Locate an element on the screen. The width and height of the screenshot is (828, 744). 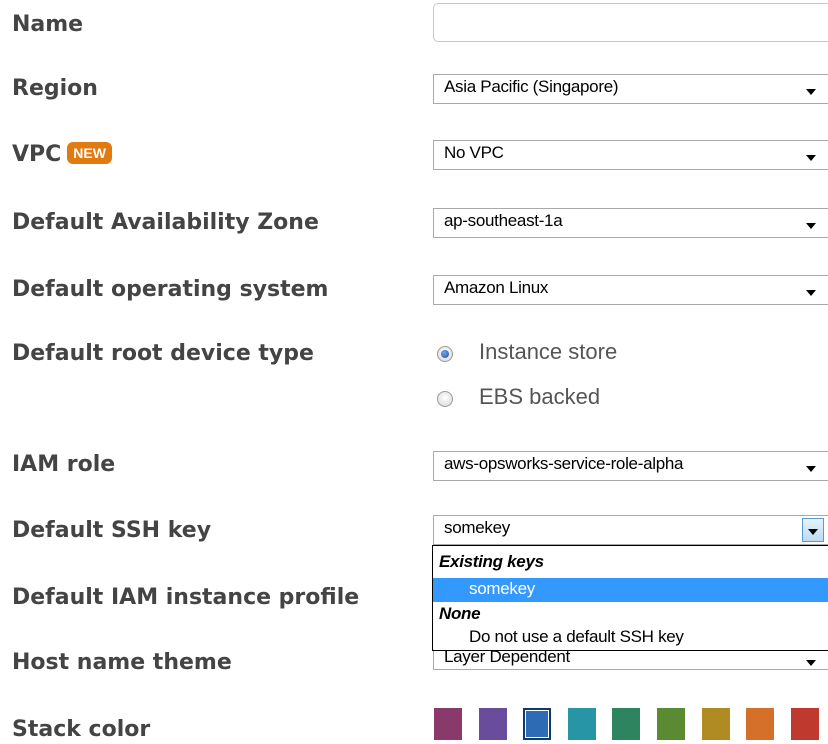
new-badge: NEW is located at coordinates (89, 153).